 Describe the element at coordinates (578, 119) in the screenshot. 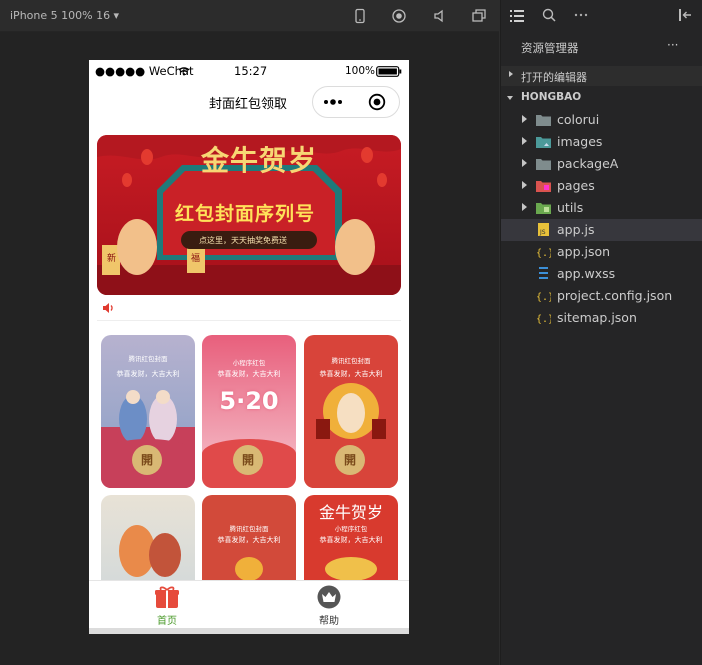

I see `tree-item-label: colorui` at that location.